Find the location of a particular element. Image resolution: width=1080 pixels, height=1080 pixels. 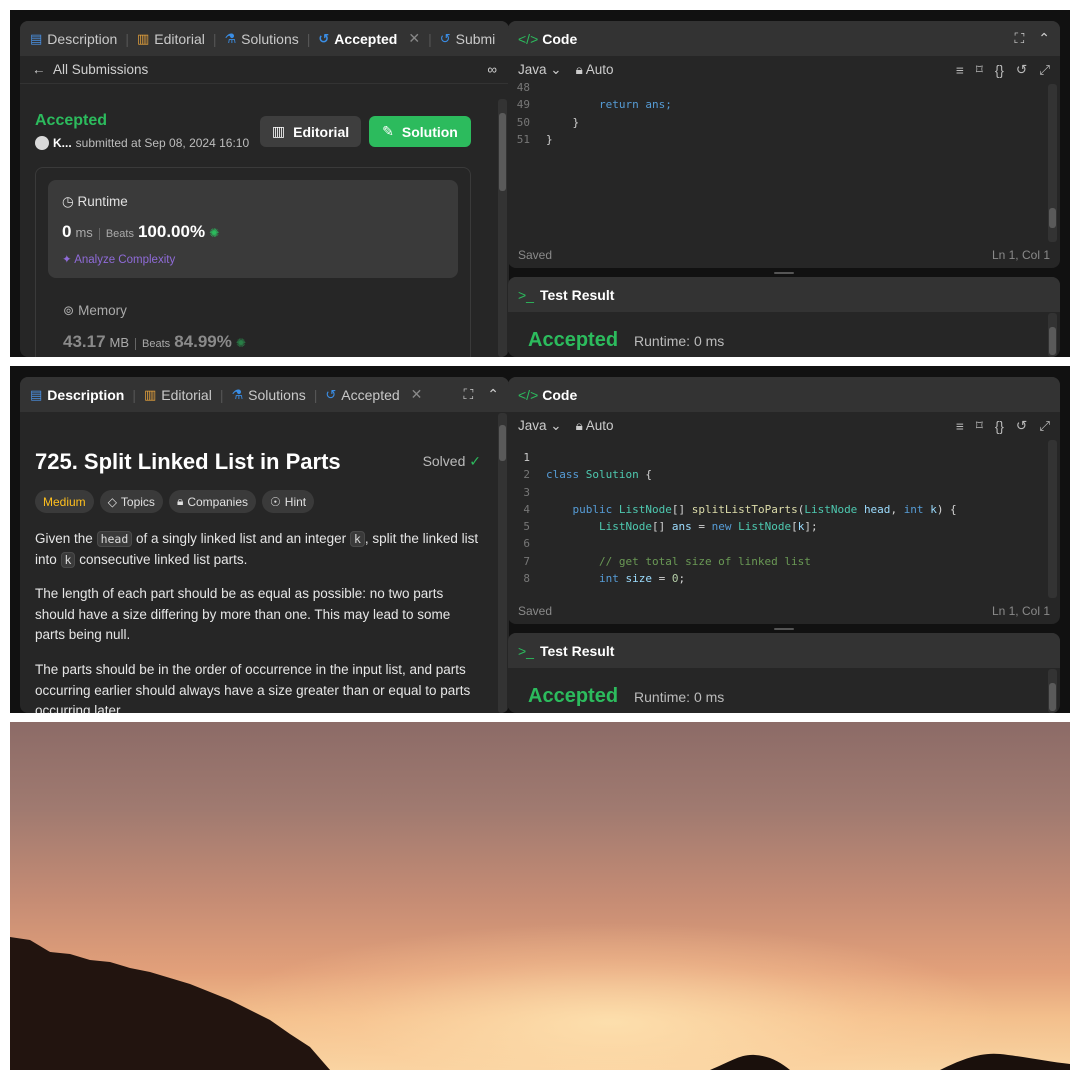

editor-toolbar: Java ⌄ 🔒︎ Auto ≡ ⌑ {} ↺ ⤢ is located at coordinates (784, 426).